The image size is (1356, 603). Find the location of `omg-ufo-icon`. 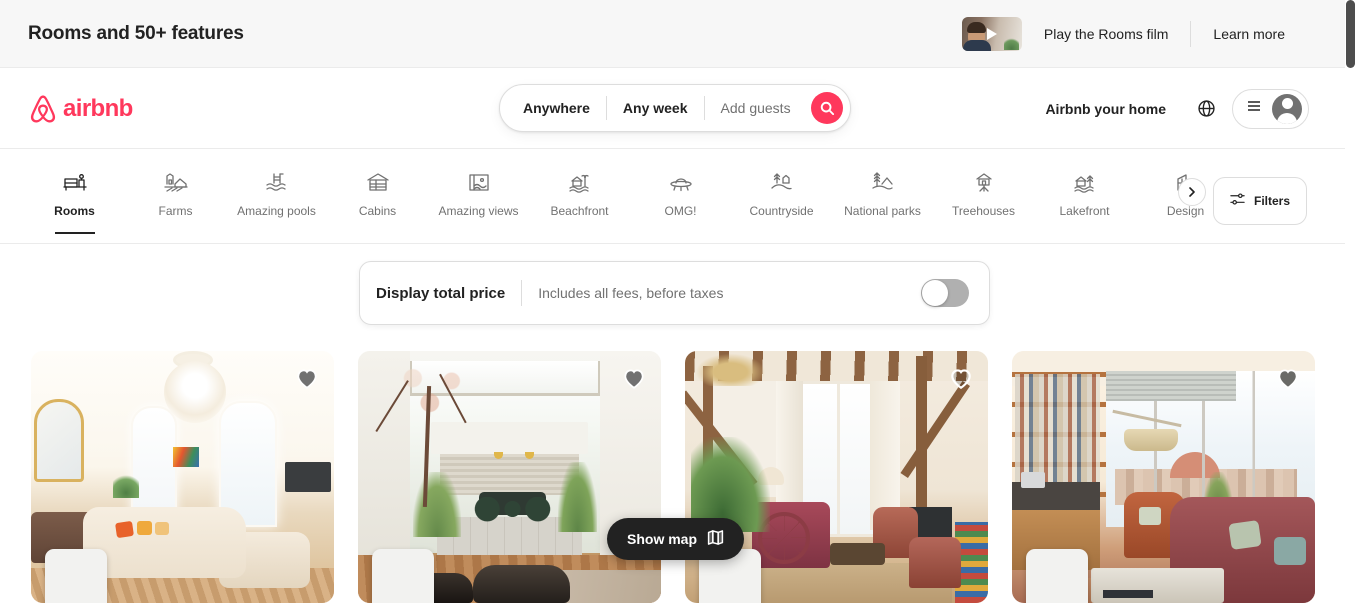

omg-ufo-icon is located at coordinates (681, 183).